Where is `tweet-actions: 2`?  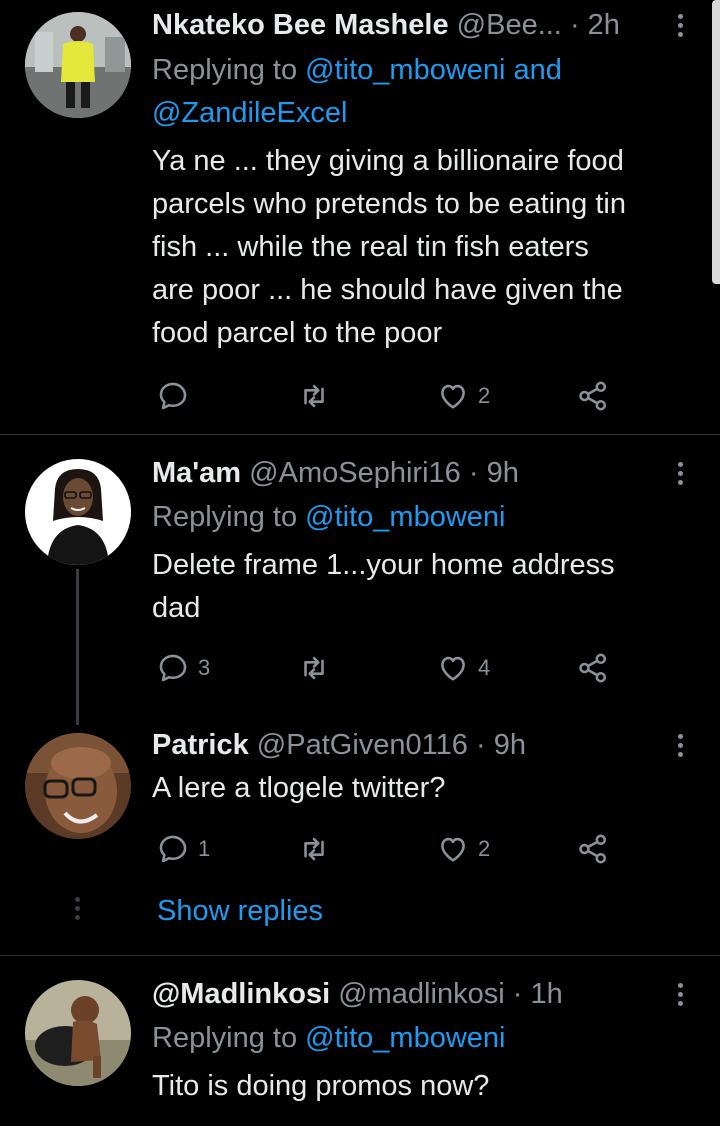 tweet-actions: 2 is located at coordinates (436, 396).